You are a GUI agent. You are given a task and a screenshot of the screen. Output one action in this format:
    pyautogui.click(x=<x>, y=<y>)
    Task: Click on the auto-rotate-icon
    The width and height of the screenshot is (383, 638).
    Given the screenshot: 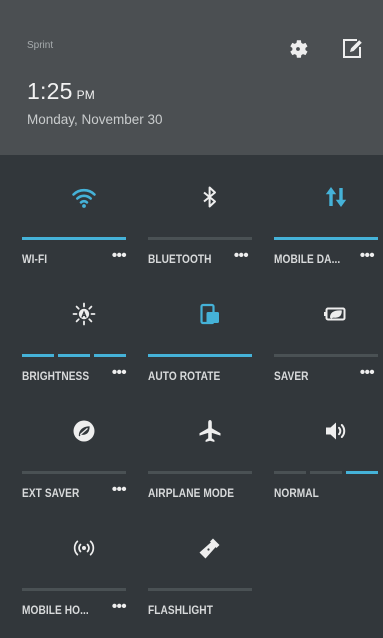 What is the action you would take?
    pyautogui.click(x=209, y=314)
    